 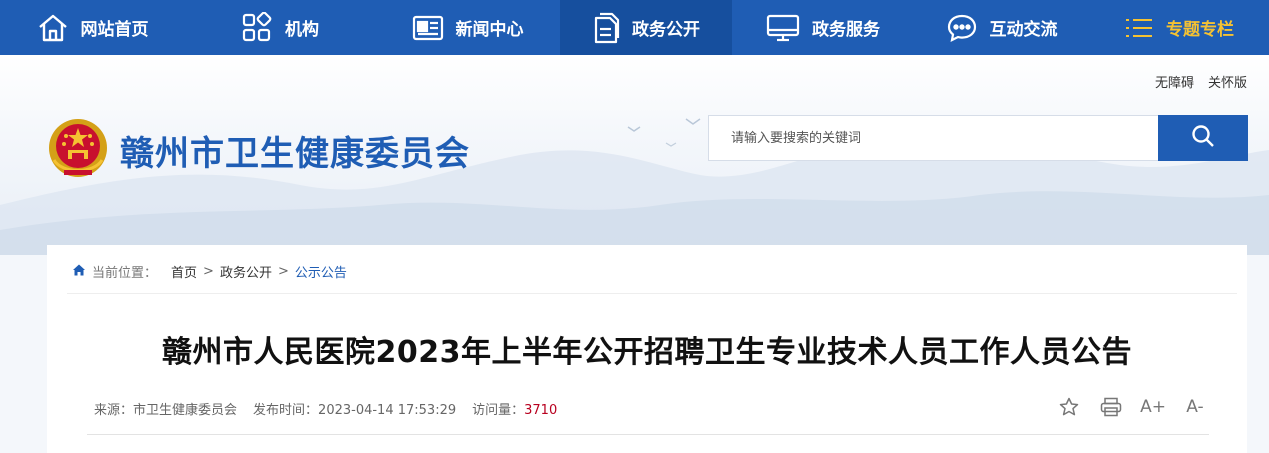 What do you see at coordinates (1174, 81) in the screenshot?
I see `accessibility-link: 无障碍` at bounding box center [1174, 81].